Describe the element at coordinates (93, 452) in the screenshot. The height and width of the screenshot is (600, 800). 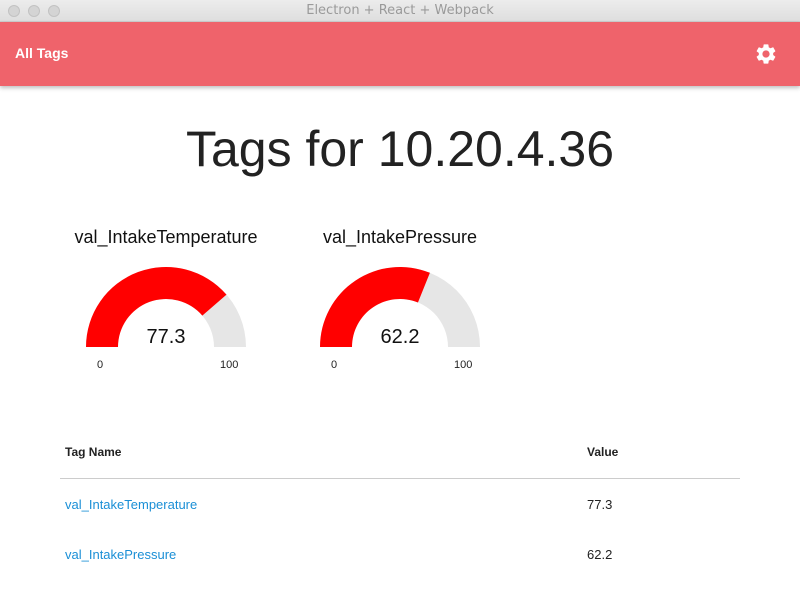
I see `column-header-tag-name: Tag Name` at that location.